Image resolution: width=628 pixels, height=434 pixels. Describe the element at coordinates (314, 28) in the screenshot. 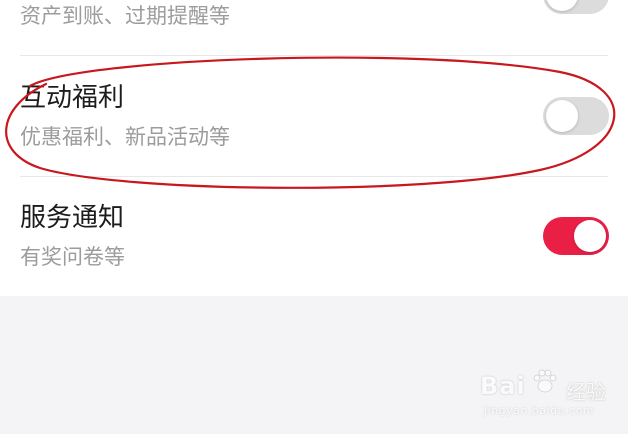

I see `settings-row-asset-reminder: 资产到账、过期提醒等` at that location.